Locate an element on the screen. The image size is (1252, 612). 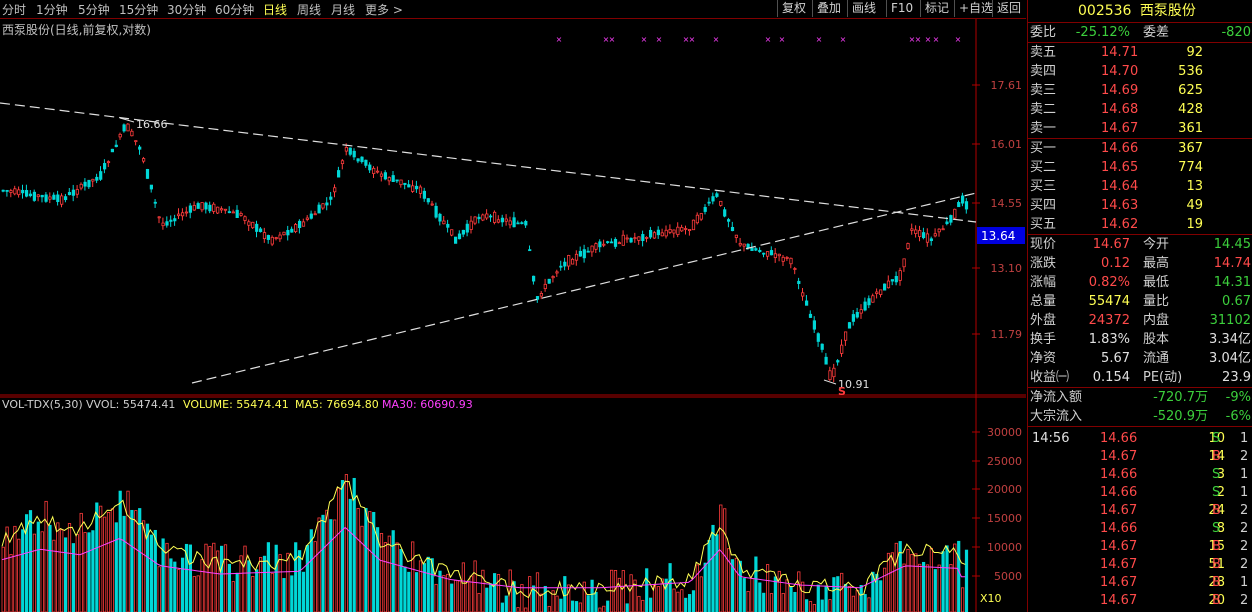
stat-value: 3.34亿 is located at coordinates (1230, 339).